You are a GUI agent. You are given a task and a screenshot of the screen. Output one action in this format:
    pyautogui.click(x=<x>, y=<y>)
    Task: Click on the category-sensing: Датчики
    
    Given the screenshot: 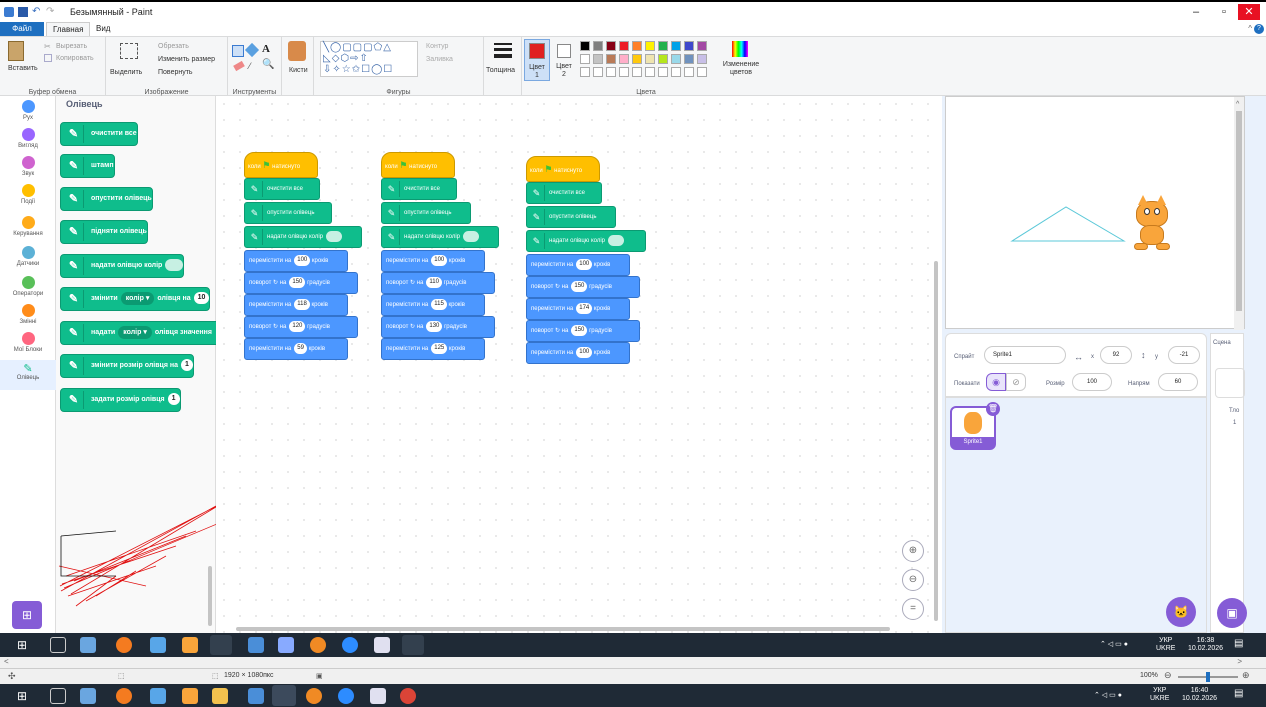 What is the action you would take?
    pyautogui.click(x=28, y=256)
    